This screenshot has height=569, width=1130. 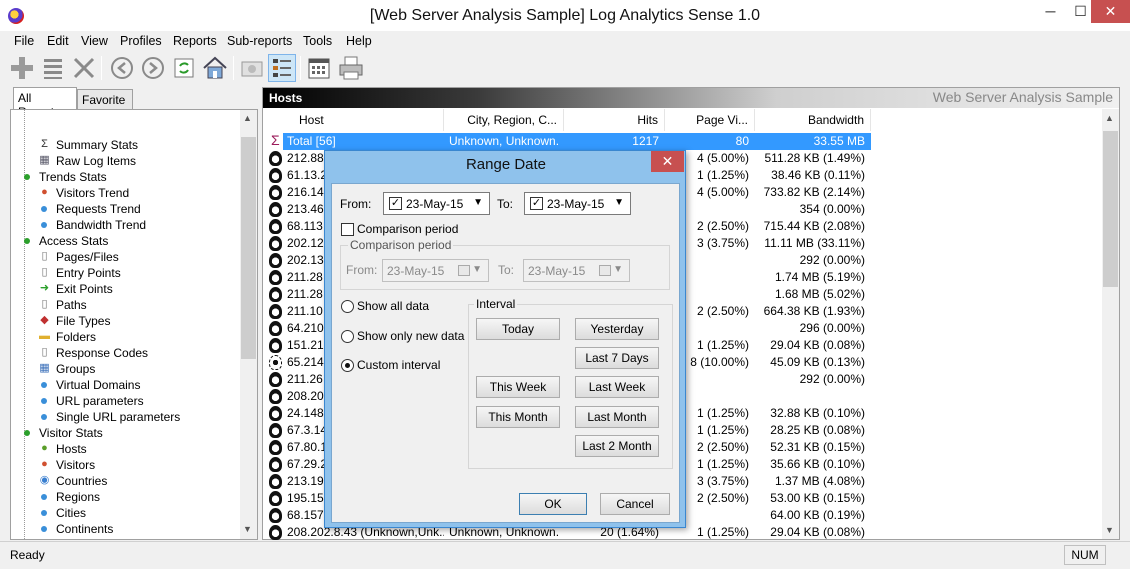 I want to click on tree-item: Trends Stats, so click(x=125, y=177).